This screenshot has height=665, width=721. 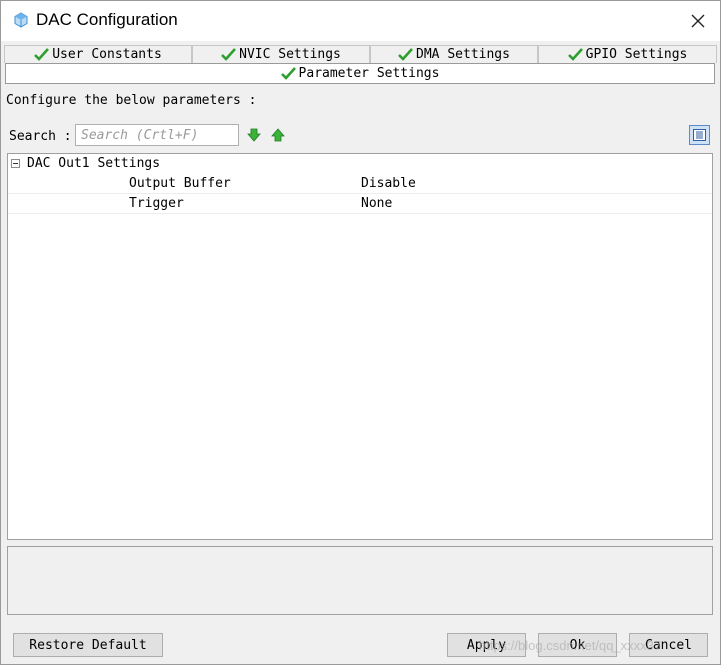 I want to click on tab-dma-settings: DMA Settings, so click(x=454, y=54).